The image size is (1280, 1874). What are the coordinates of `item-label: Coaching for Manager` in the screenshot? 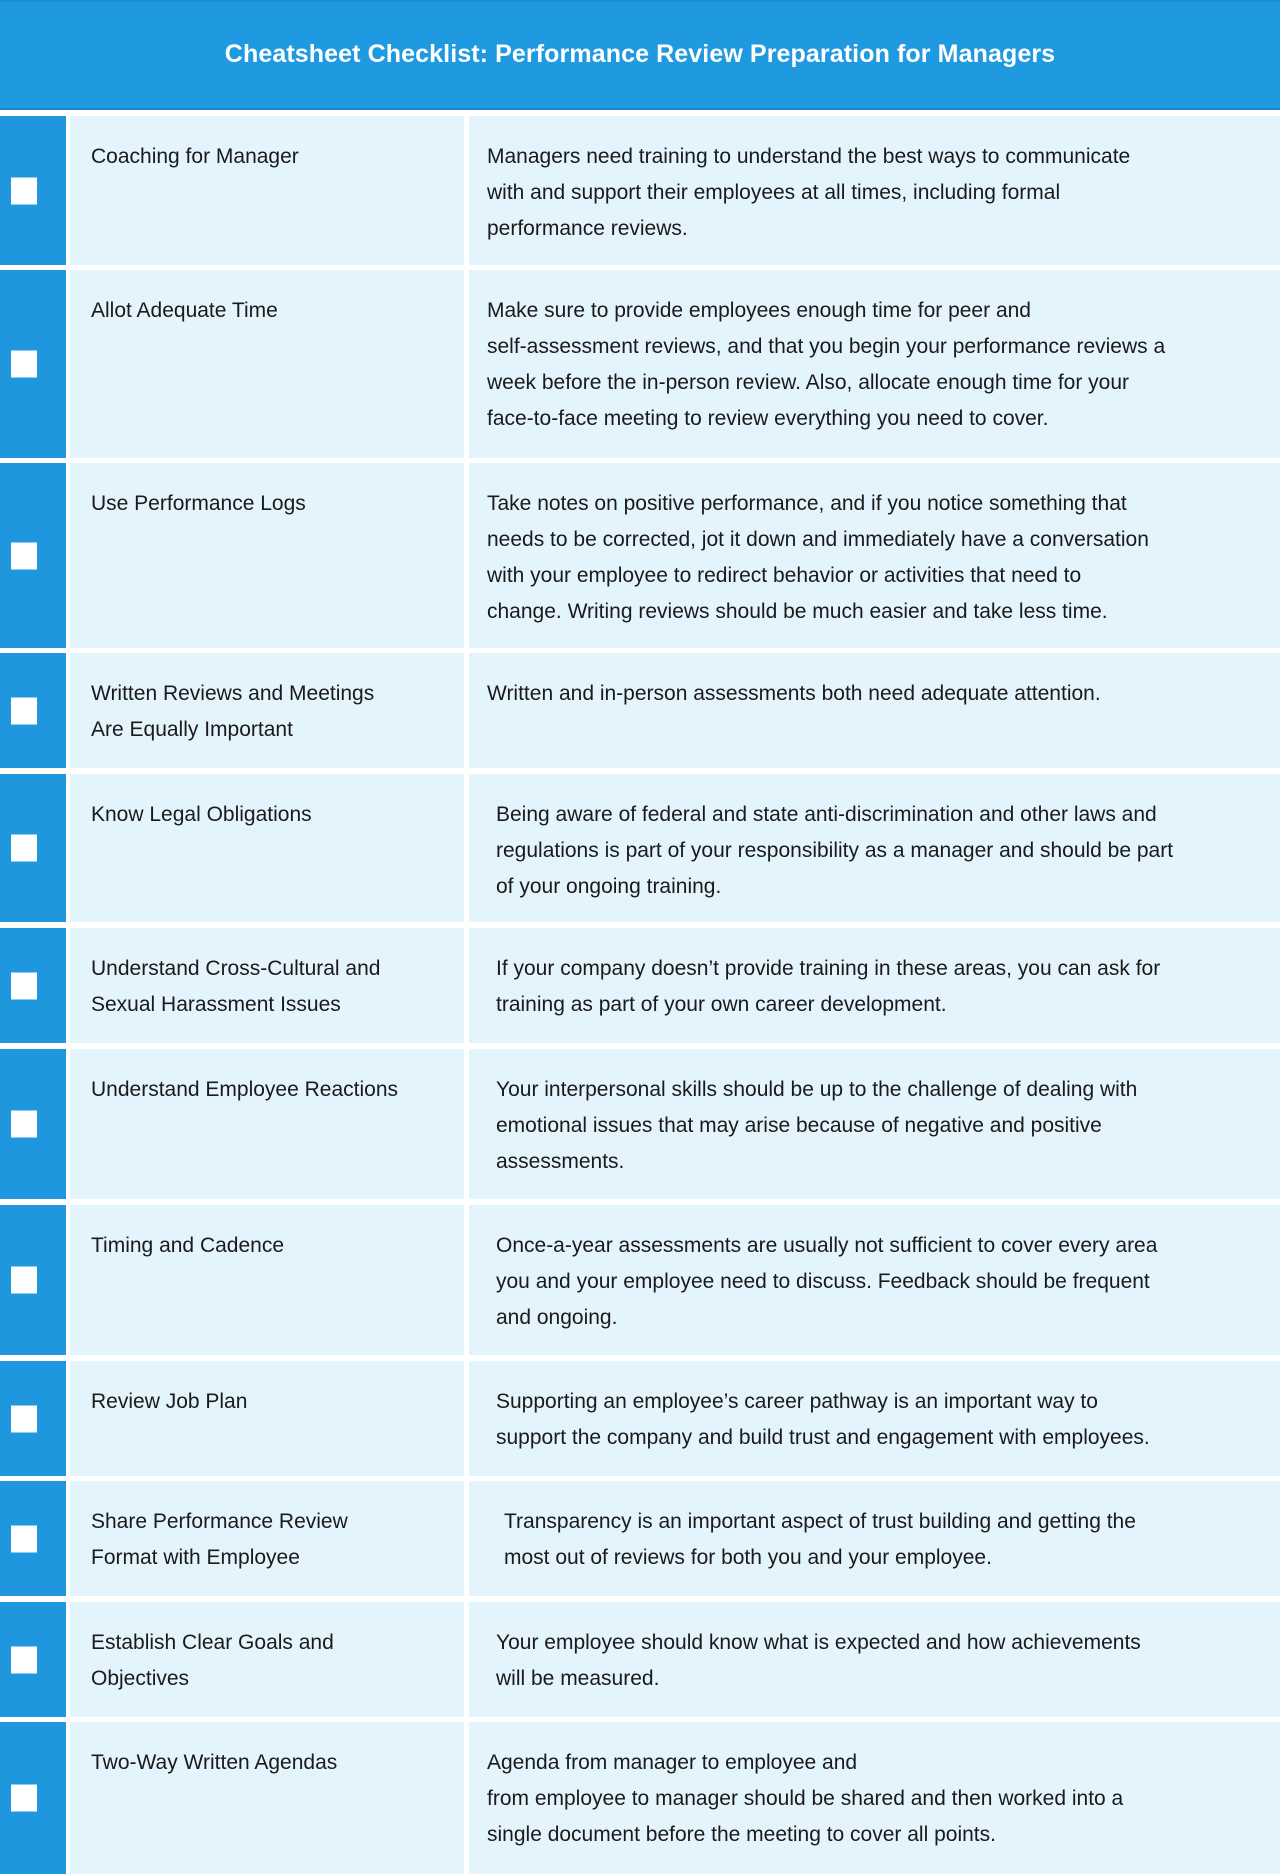 It's located at (195, 156).